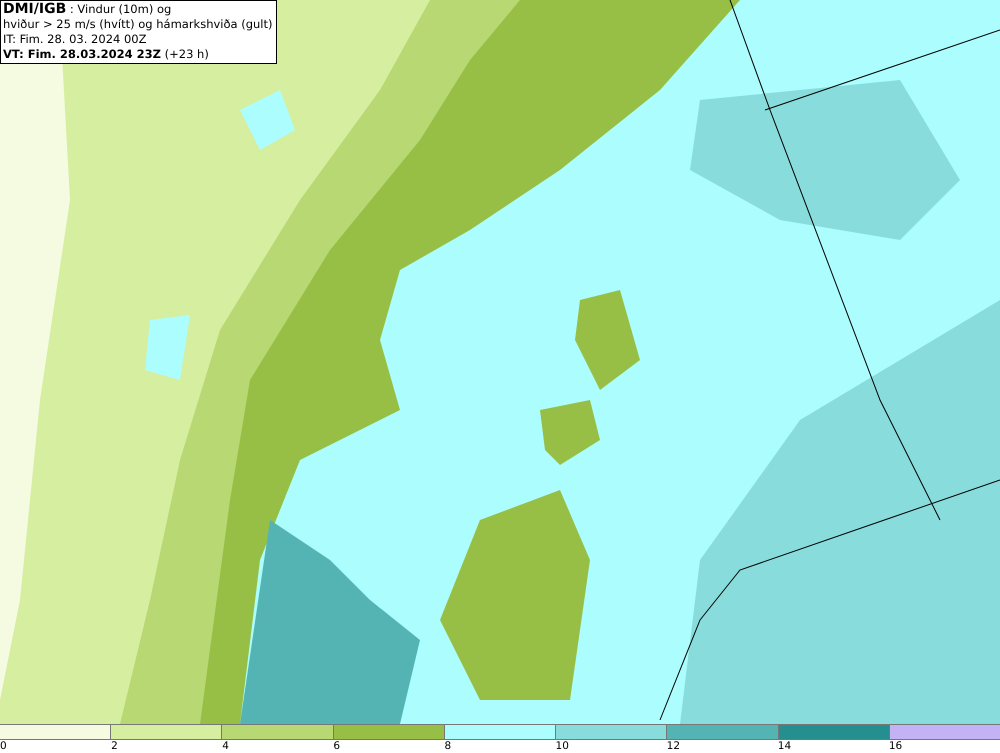 The width and height of the screenshot is (1000, 753). I want to click on header-text: hviður > 25 m/s (hvítt) og hámarkshviða (gult), so click(137, 24).